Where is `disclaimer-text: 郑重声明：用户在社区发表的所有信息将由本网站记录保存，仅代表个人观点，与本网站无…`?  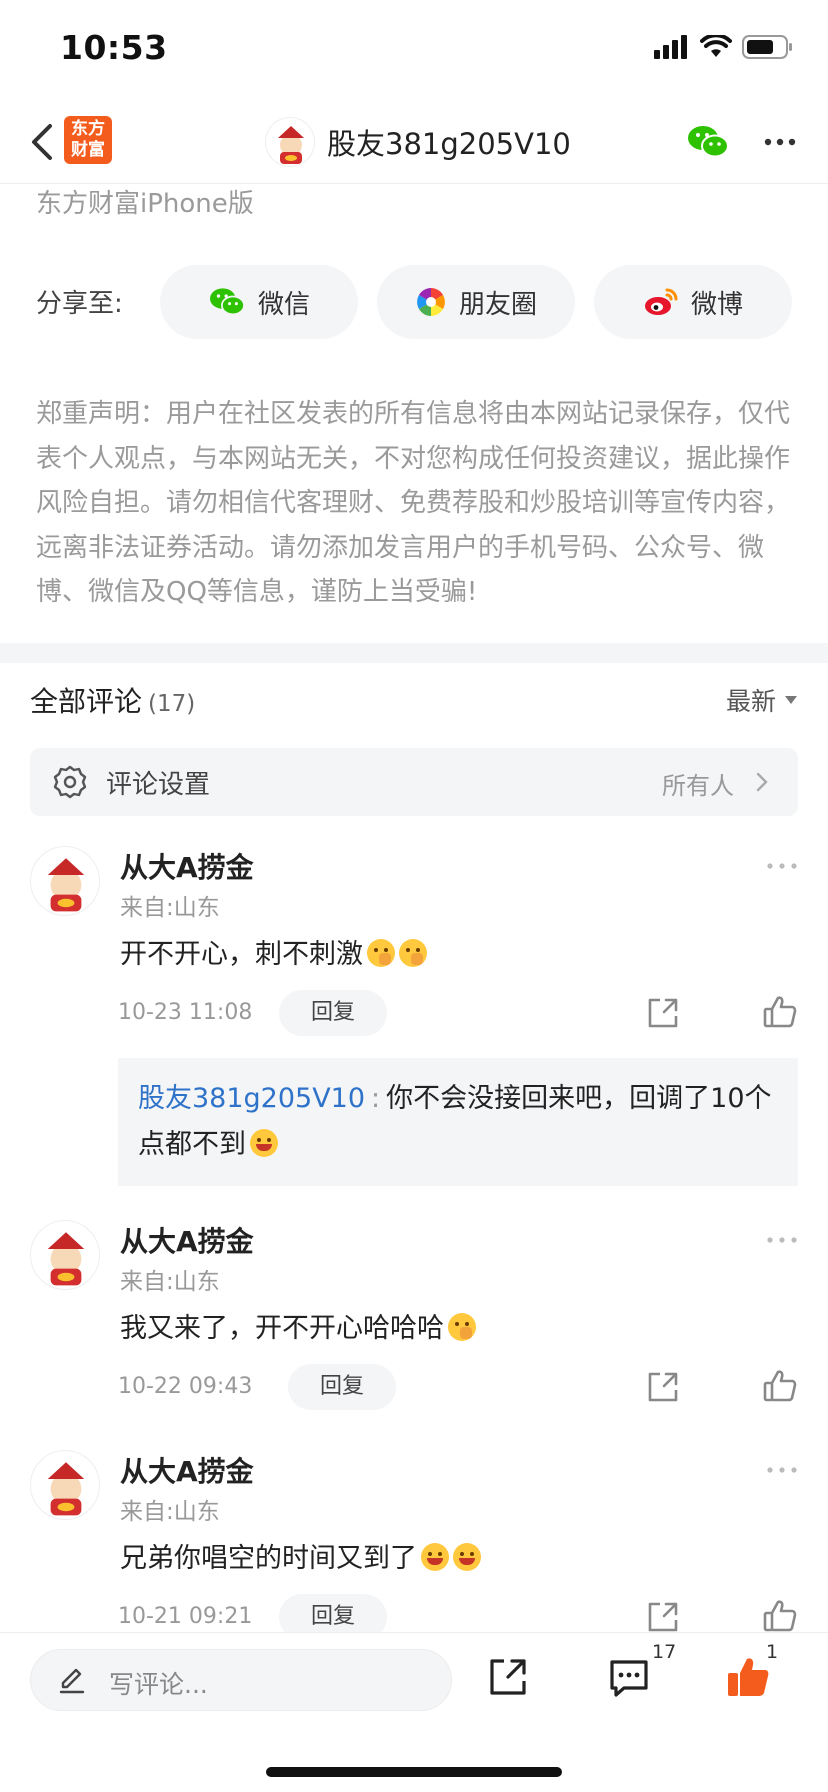 disclaimer-text: 郑重声明：用户在社区发表的所有信息将由本网站记录保存，仅代表个人观点，与本网站无… is located at coordinates (413, 503).